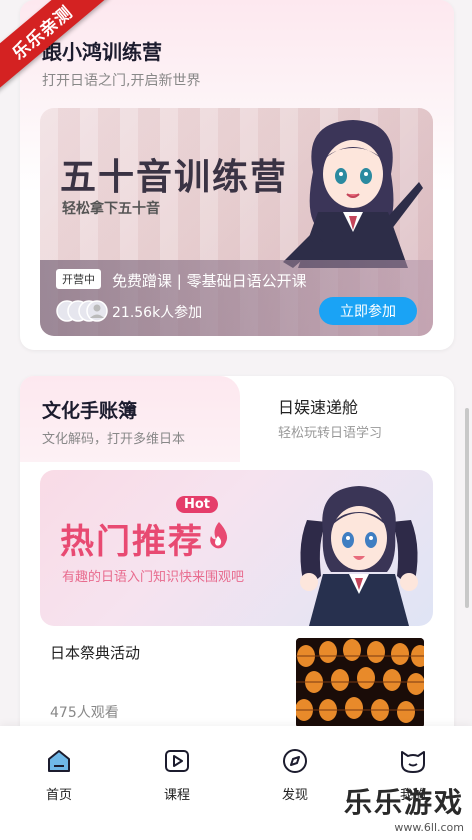 Image resolution: width=472 pixels, height=840 pixels. I want to click on hot-badge: Hot, so click(197, 504).